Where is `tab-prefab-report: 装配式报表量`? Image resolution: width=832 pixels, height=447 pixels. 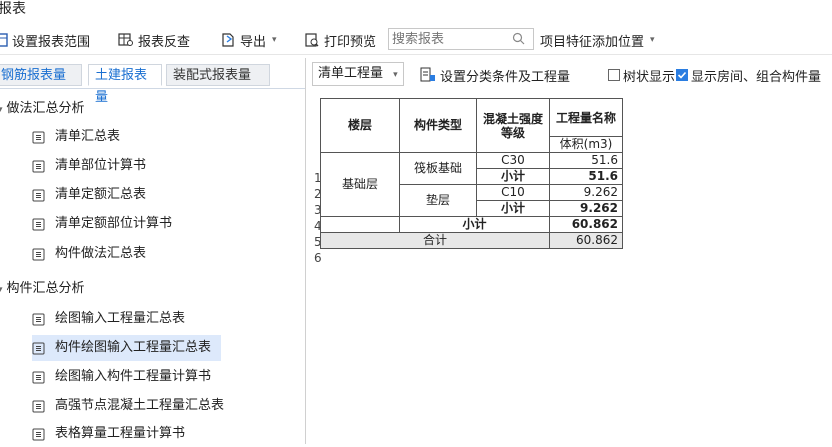
tab-prefab-report: 装配式报表量 is located at coordinates (218, 75).